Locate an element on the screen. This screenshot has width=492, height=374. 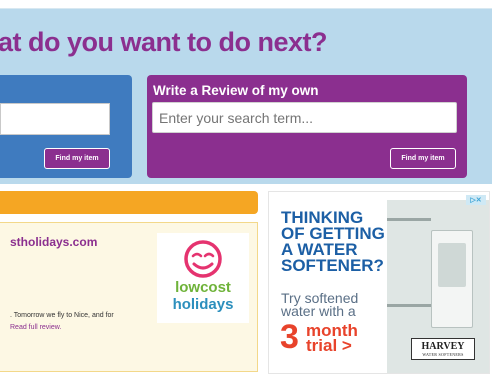
softener-unit-panel is located at coordinates (452, 265).